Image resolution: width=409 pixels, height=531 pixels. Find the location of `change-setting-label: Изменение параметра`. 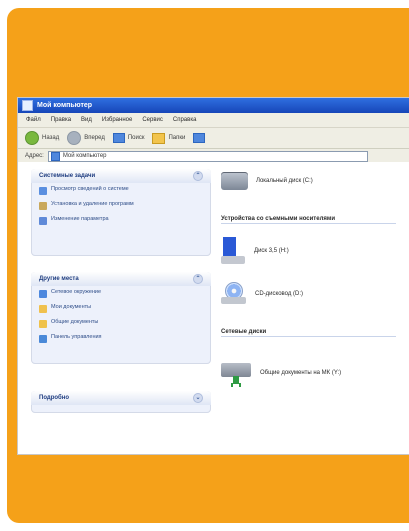

change-setting-label: Изменение параметра is located at coordinates (80, 219).